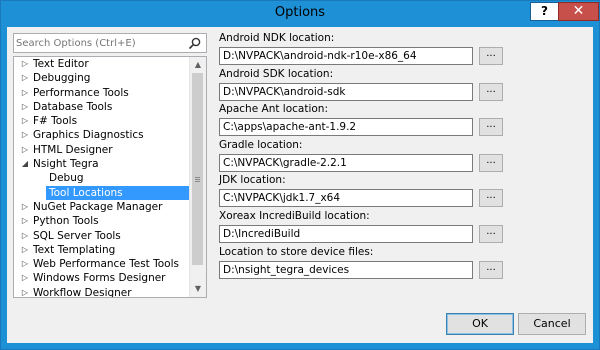  What do you see at coordinates (195, 43) in the screenshot?
I see `search-icon` at bounding box center [195, 43].